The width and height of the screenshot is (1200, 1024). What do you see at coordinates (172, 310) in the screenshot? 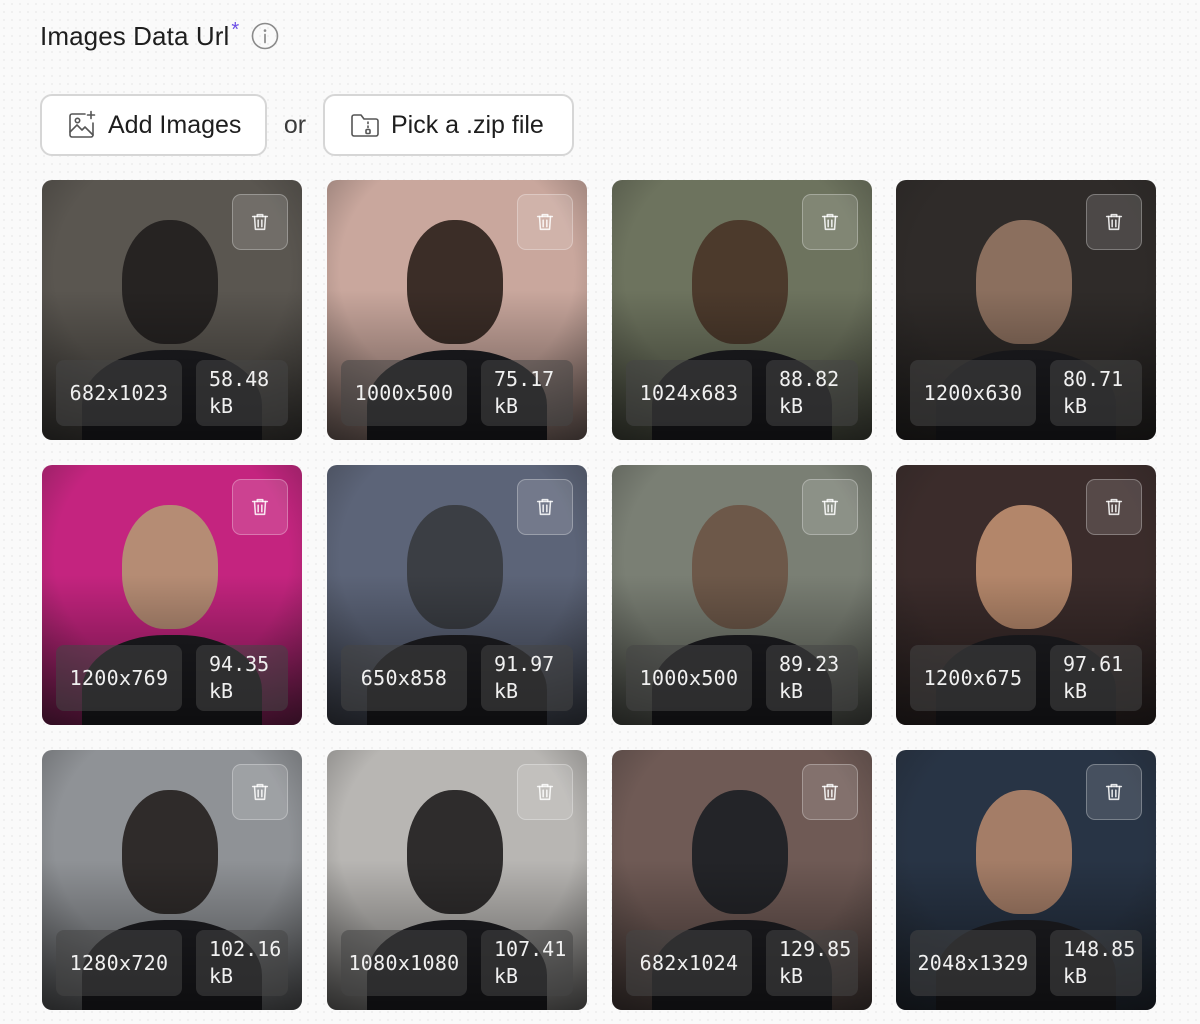
I see `image-tile: 682x1023 58.48 kB` at bounding box center [172, 310].